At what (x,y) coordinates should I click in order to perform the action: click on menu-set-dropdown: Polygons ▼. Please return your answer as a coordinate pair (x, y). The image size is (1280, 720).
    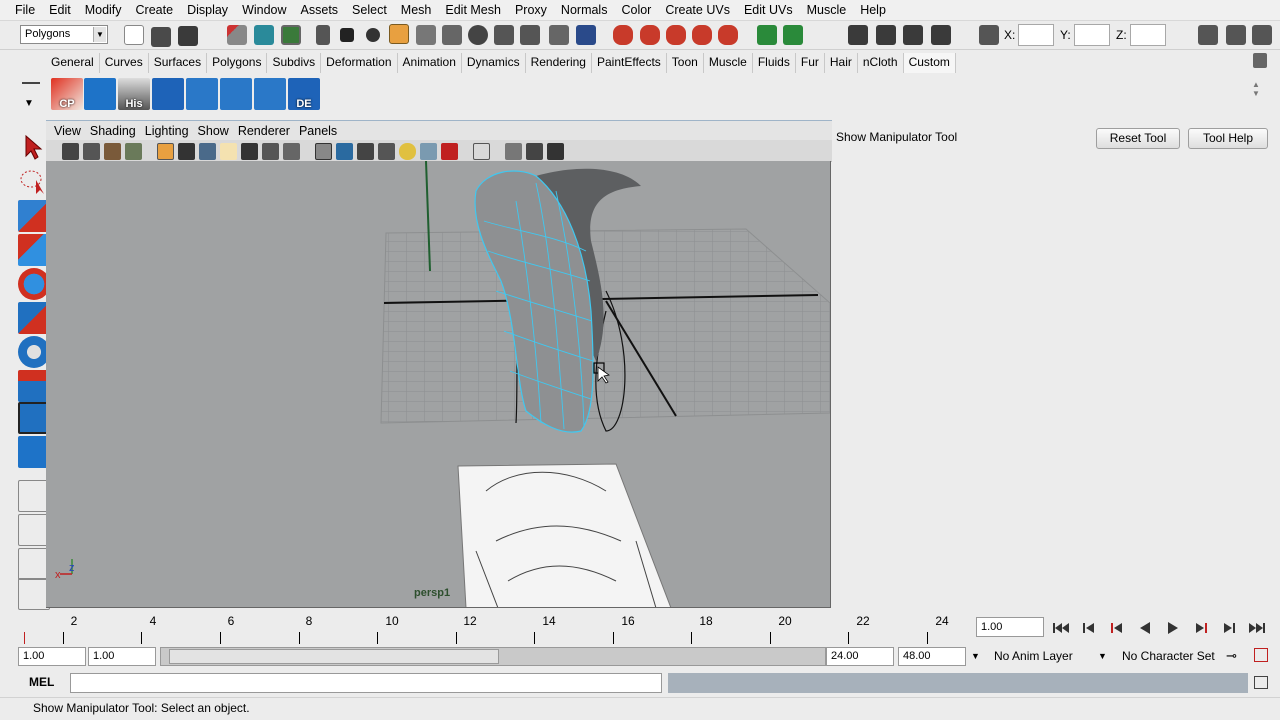
    Looking at the image, I should click on (64, 34).